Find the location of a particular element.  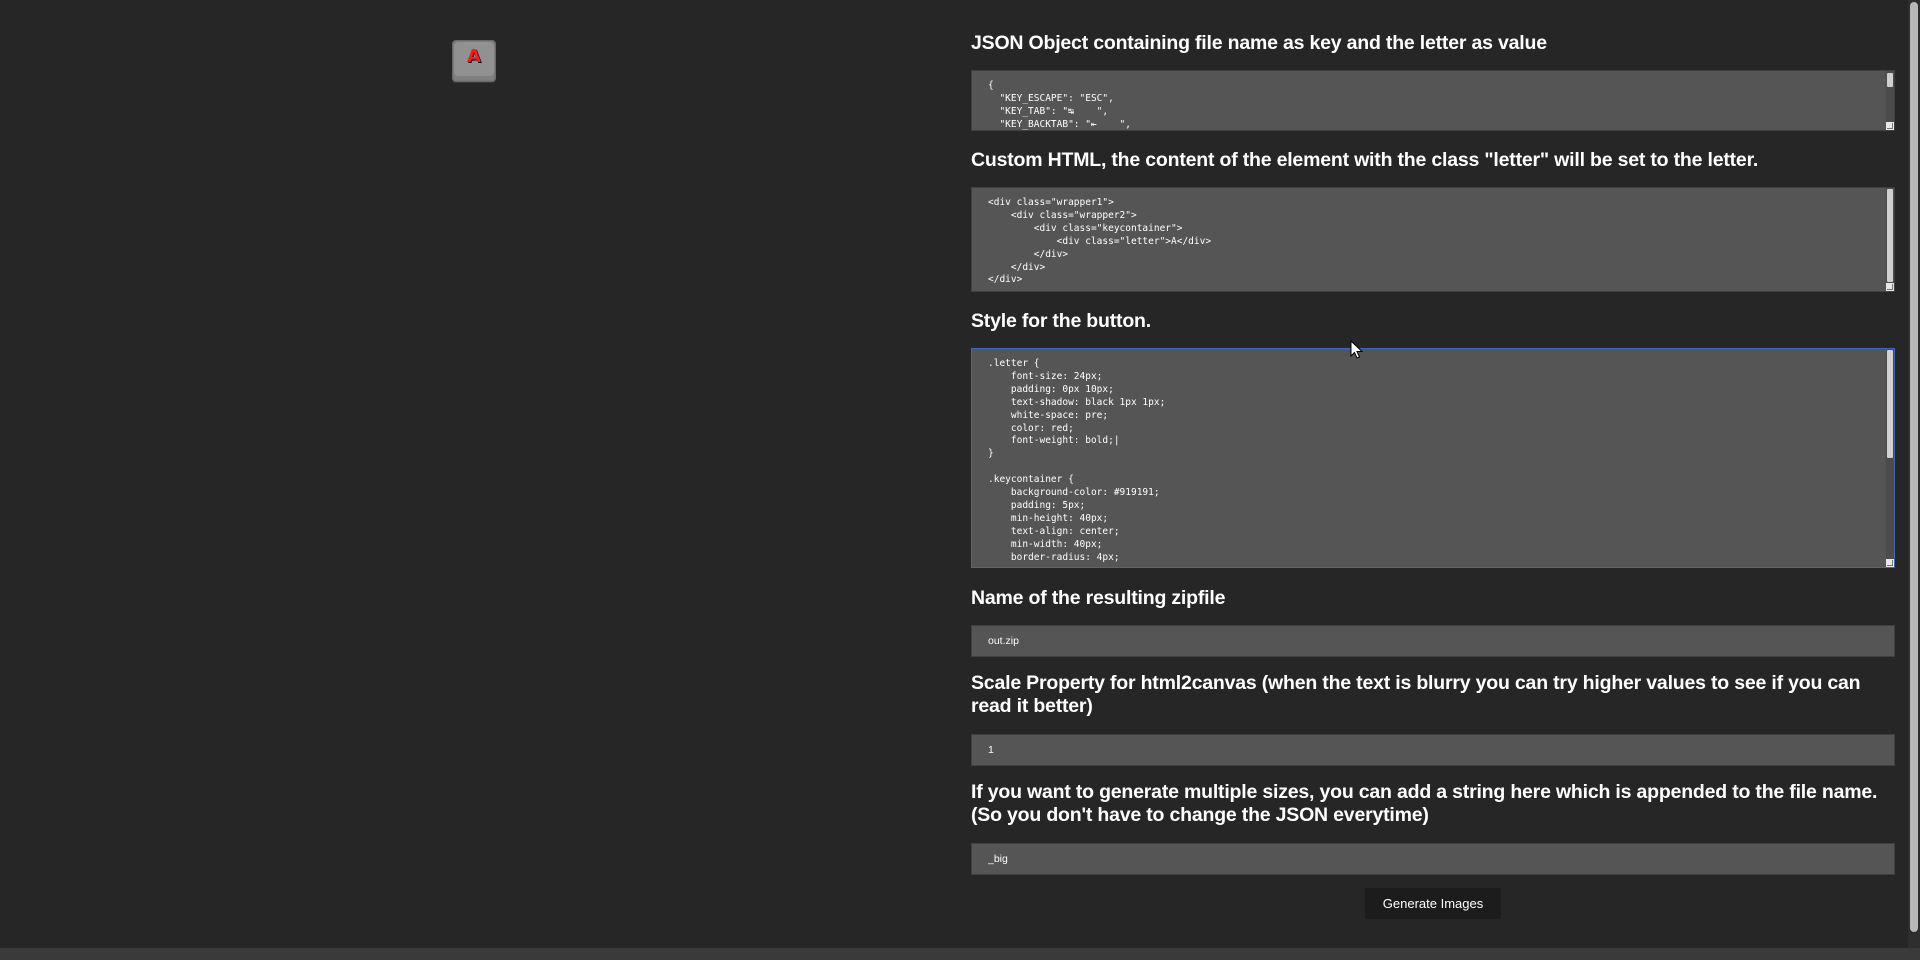

preview-letter: A is located at coordinates (474, 56).